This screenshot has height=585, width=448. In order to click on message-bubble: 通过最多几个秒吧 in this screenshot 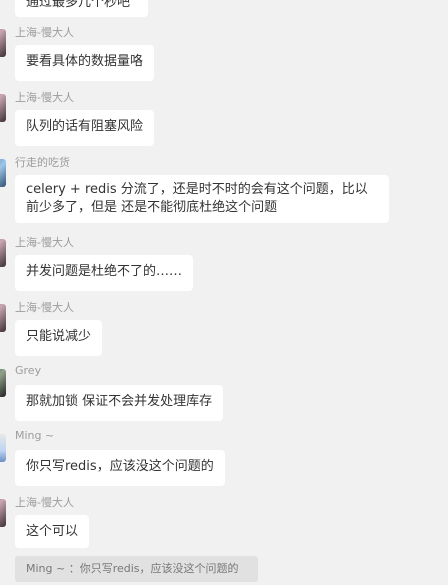, I will do `click(81, 8)`.